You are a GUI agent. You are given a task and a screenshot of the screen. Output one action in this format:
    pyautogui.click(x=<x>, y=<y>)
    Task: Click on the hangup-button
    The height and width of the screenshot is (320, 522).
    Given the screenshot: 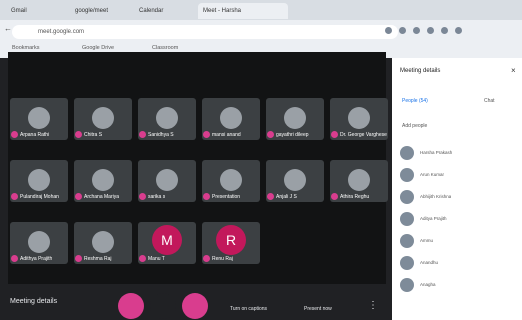 What is the action you would take?
    pyautogui.click(x=163, y=306)
    